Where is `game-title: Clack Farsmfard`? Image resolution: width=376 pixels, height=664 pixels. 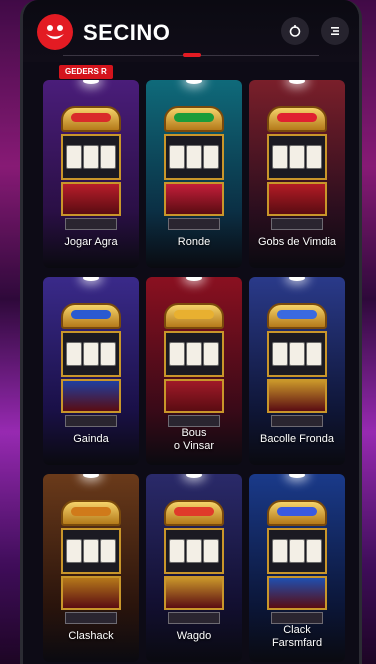 game-title: Clack Farsmfard is located at coordinates (297, 636).